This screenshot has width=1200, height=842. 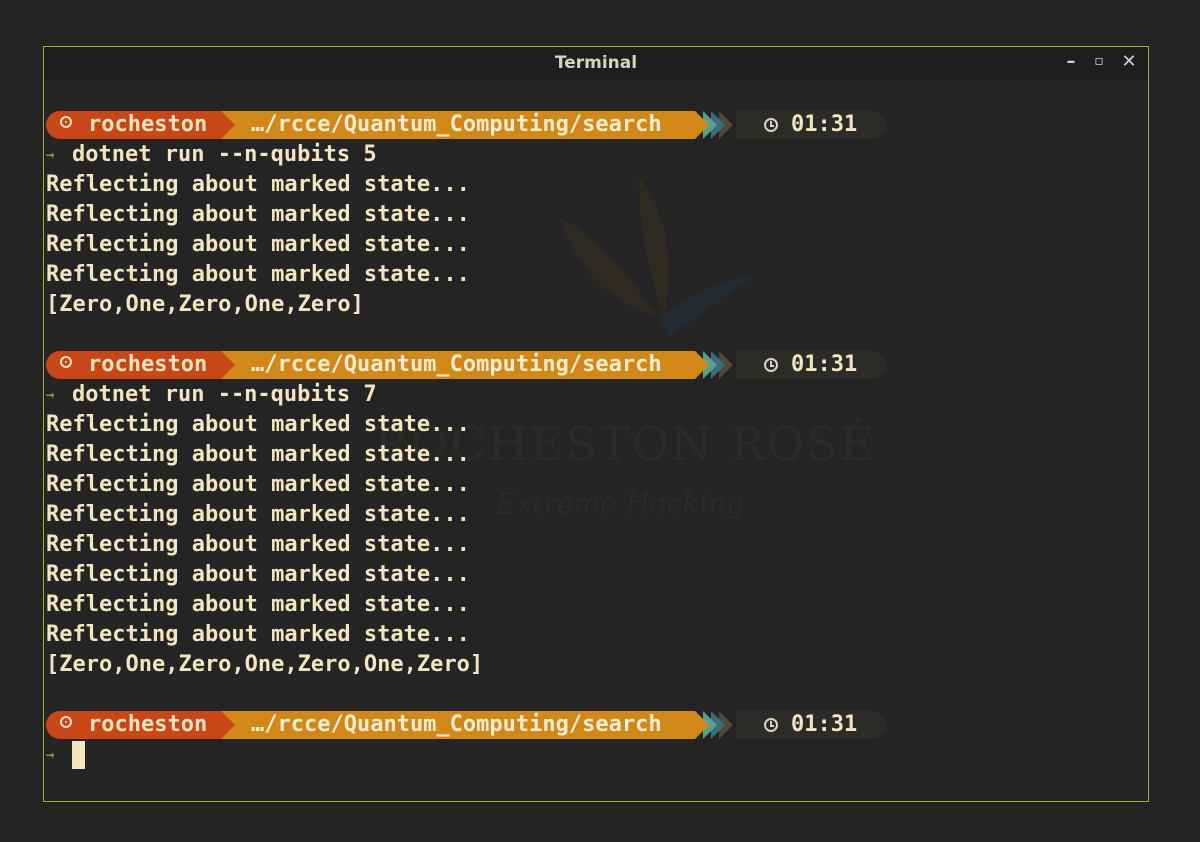 I want to click on text-cursor, so click(x=78, y=755).